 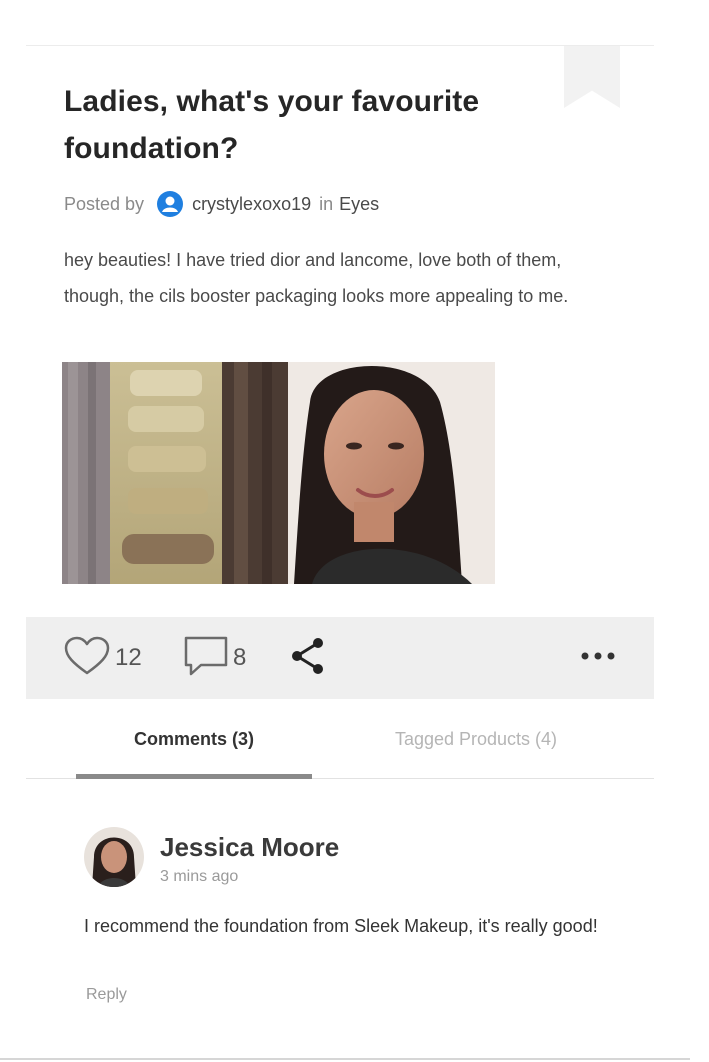 I want to click on post-meta: Posted by crystylexoxo19 in Eyes, so click(x=221, y=204).